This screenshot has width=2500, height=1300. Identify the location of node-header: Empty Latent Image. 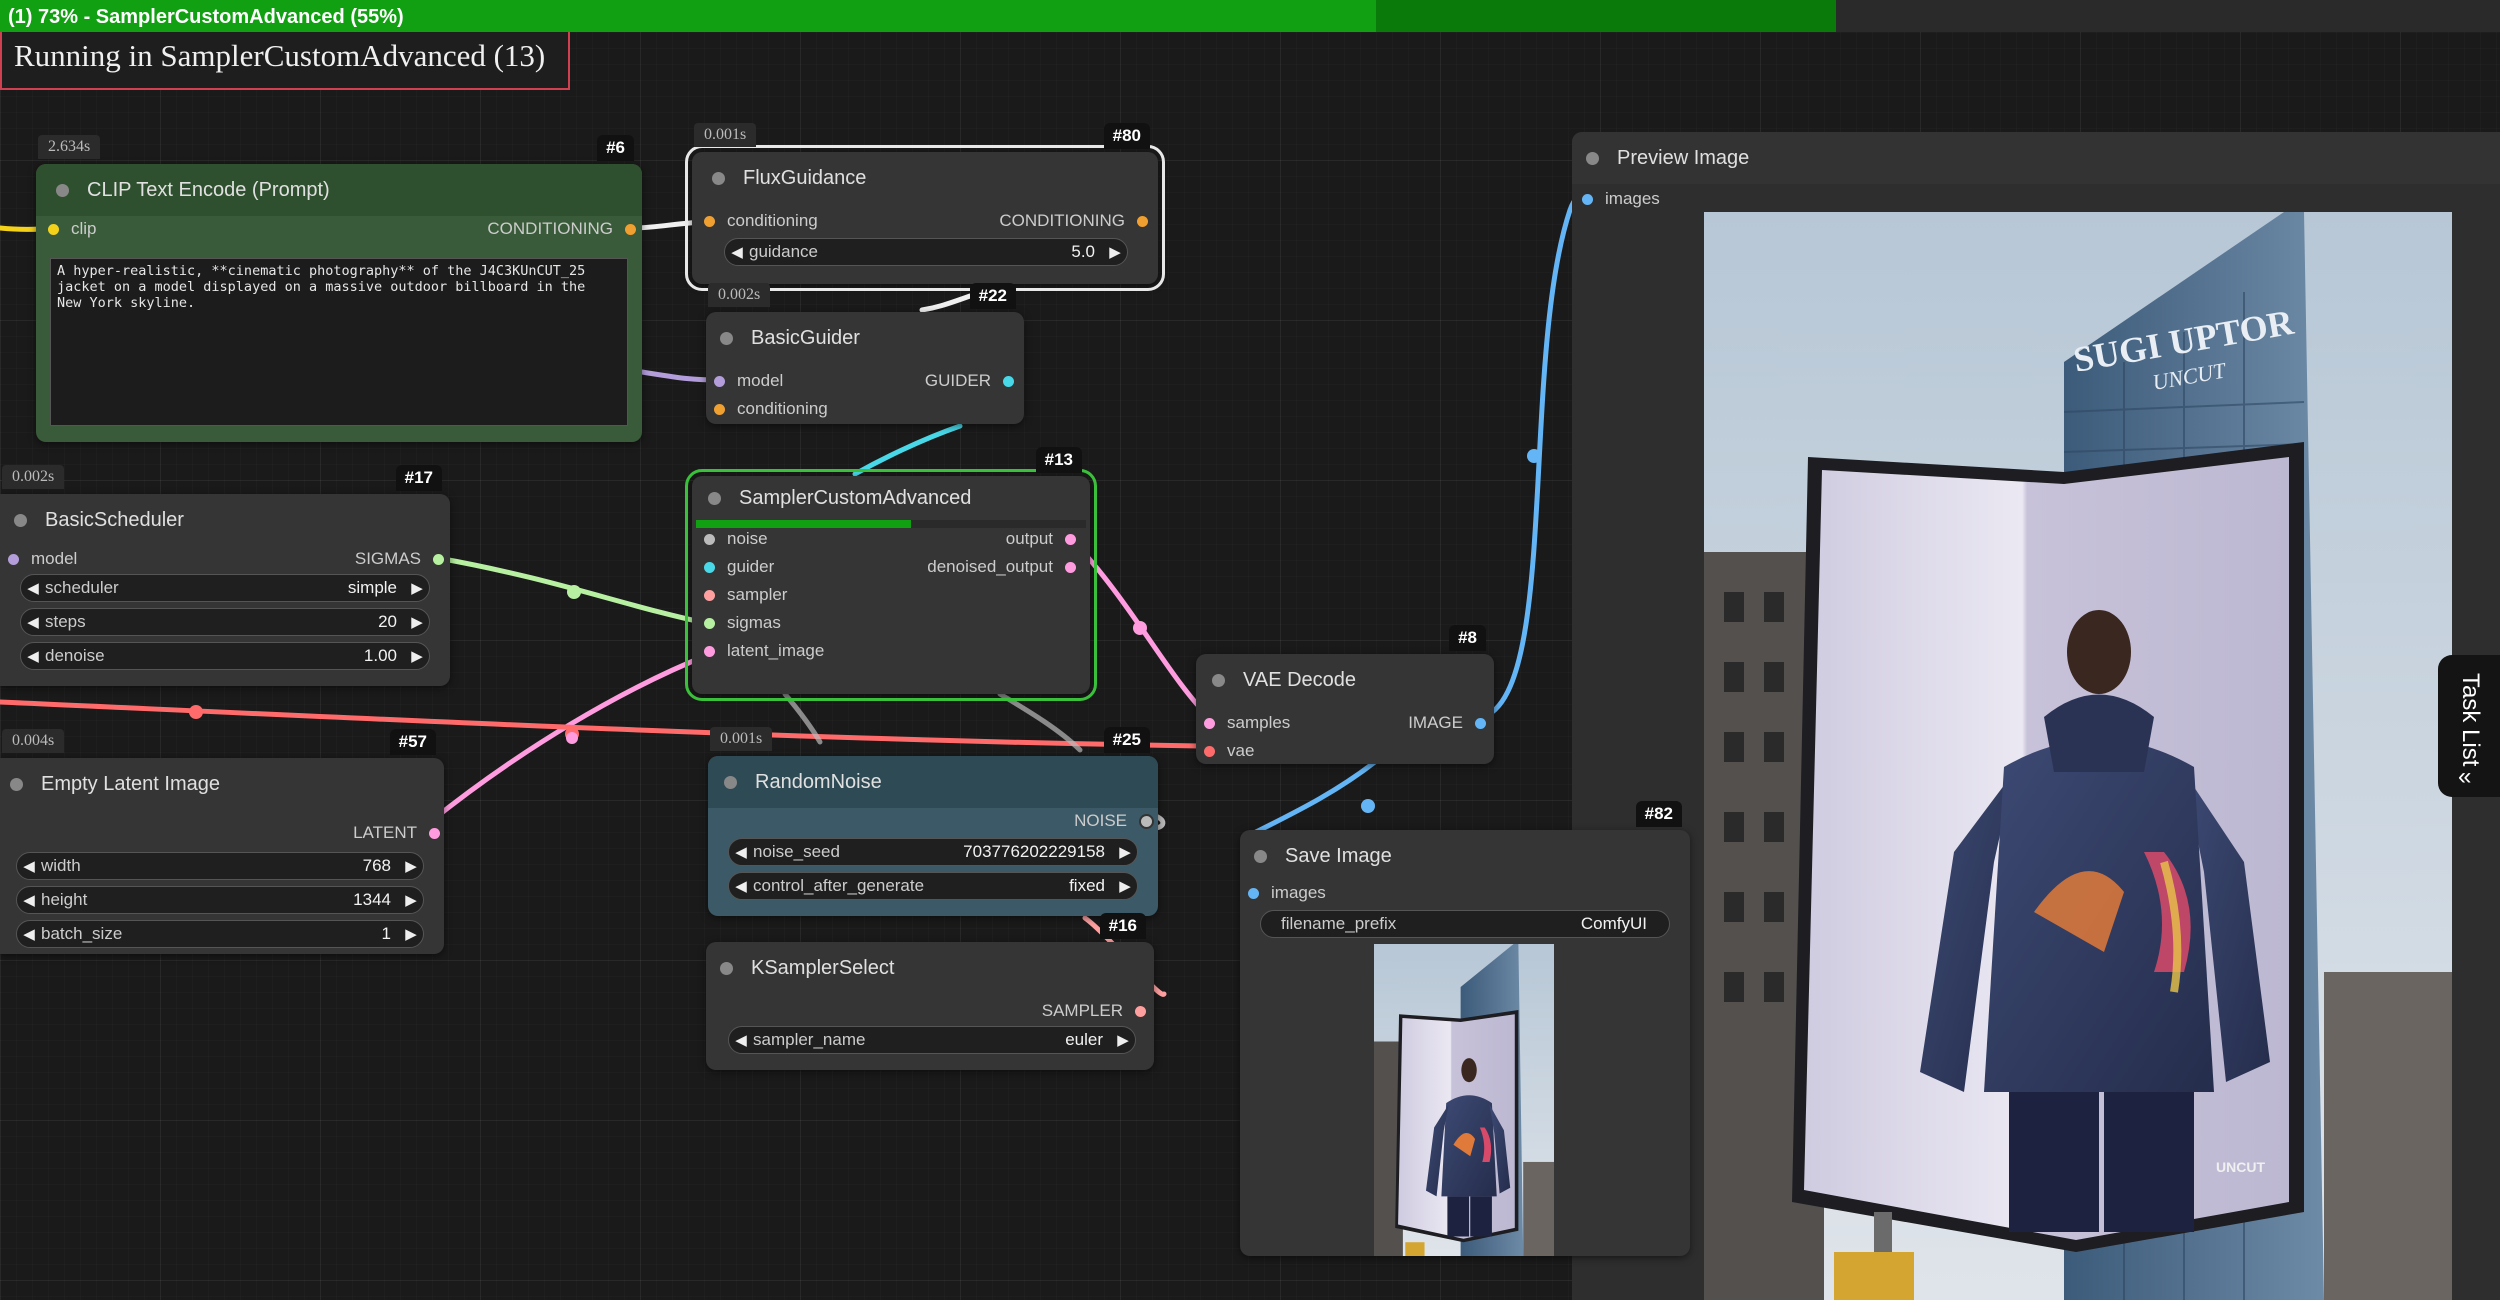
(222, 784).